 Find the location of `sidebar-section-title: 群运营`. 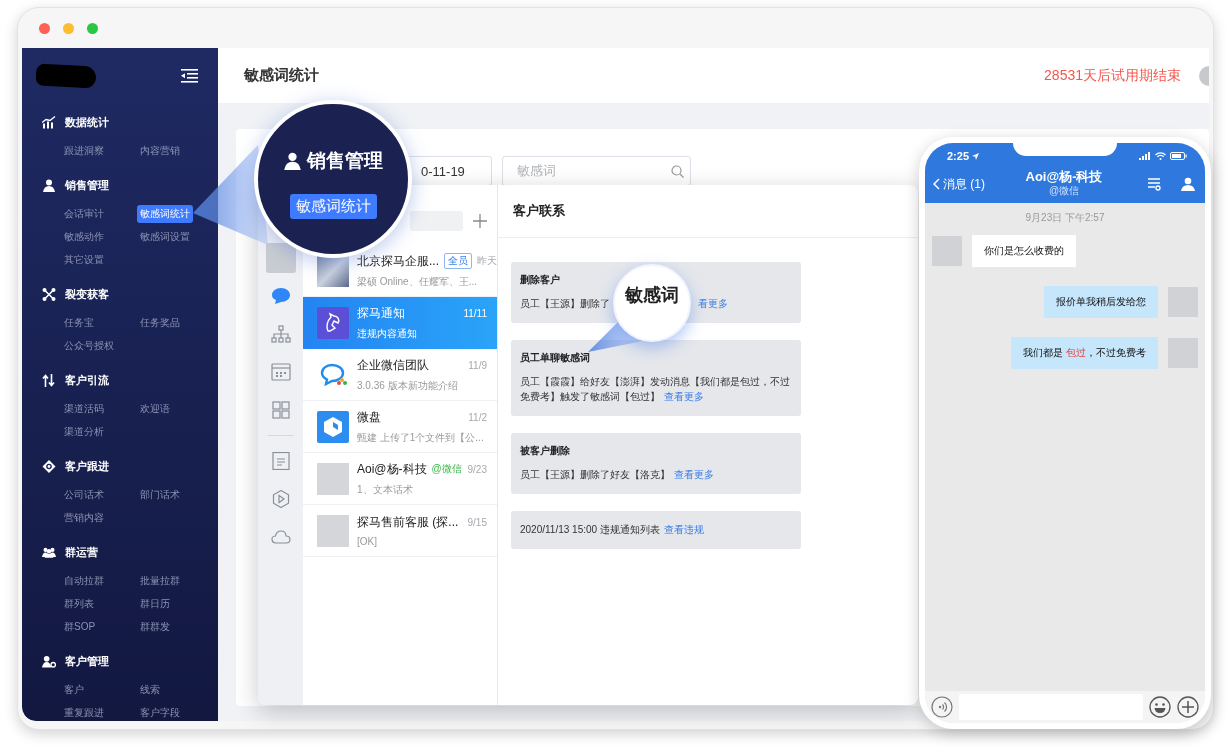

sidebar-section-title: 群运营 is located at coordinates (81, 552).